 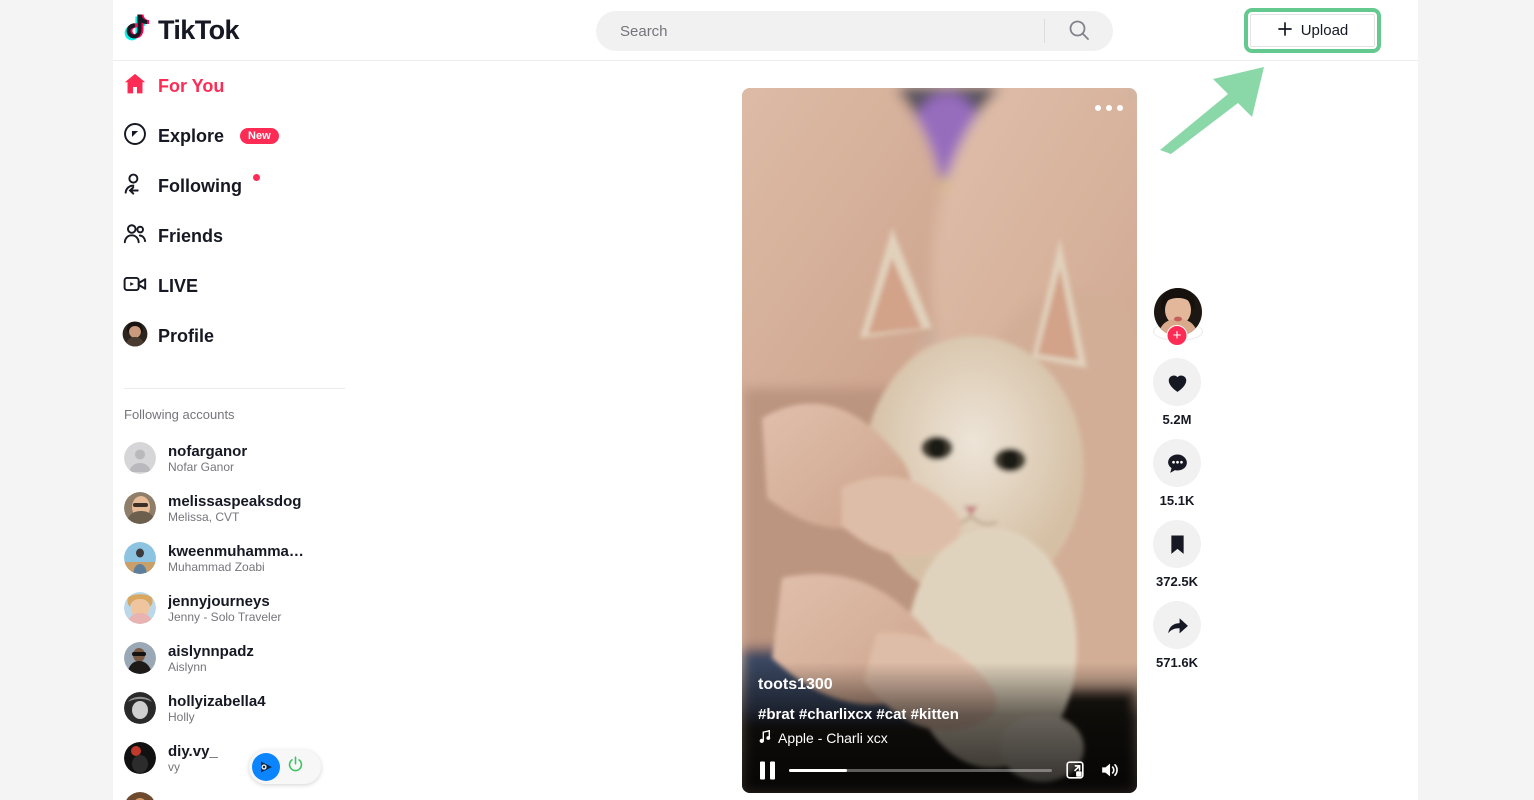 What do you see at coordinates (1324, 30) in the screenshot?
I see `upload-button-label: Upload` at bounding box center [1324, 30].